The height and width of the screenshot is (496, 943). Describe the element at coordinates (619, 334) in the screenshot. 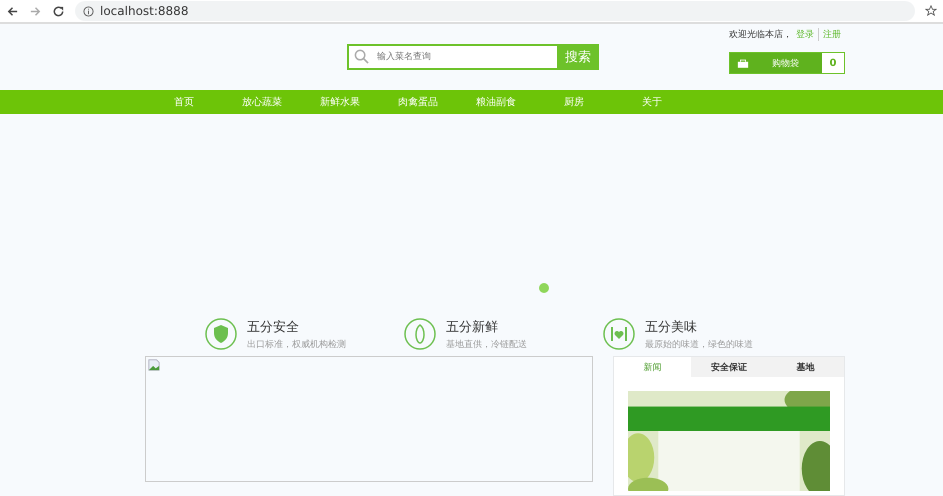

I see `heart-cutlery-icon` at that location.